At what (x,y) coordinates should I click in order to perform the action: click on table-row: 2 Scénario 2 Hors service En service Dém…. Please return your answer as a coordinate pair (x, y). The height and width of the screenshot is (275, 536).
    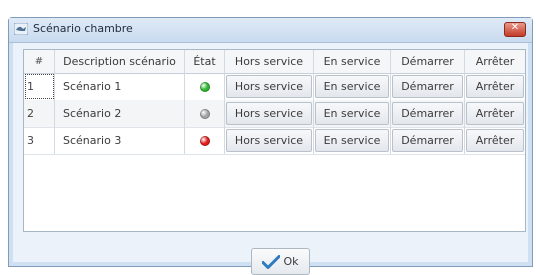
    Looking at the image, I should click on (274, 114).